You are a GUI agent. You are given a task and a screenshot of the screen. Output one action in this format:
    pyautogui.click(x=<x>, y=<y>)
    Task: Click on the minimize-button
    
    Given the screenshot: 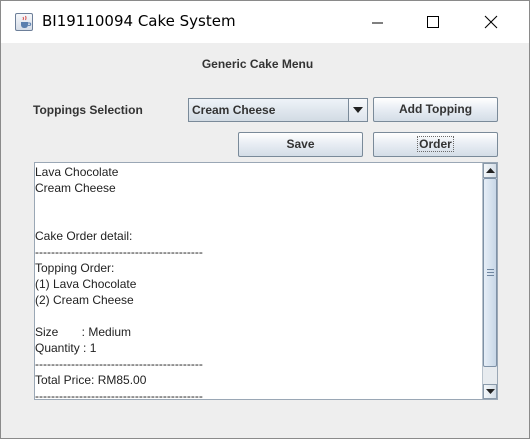 What is the action you would take?
    pyautogui.click(x=377, y=22)
    